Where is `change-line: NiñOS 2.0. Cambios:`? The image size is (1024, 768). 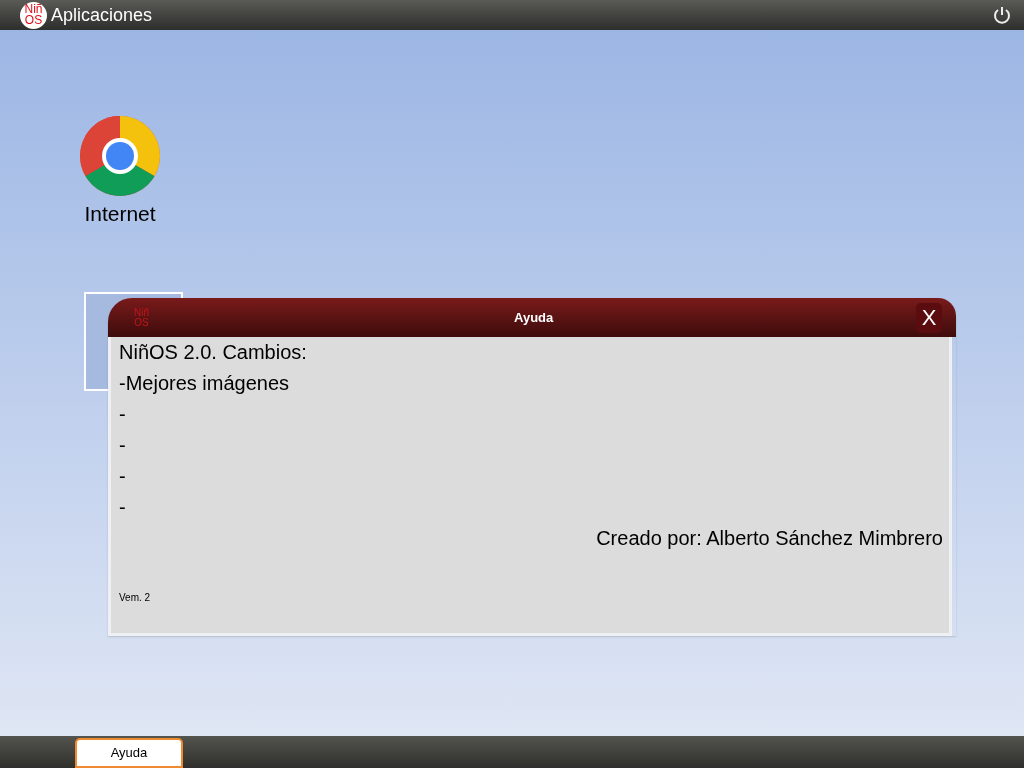
change-line: NiñOS 2.0. Cambios: is located at coordinates (213, 352).